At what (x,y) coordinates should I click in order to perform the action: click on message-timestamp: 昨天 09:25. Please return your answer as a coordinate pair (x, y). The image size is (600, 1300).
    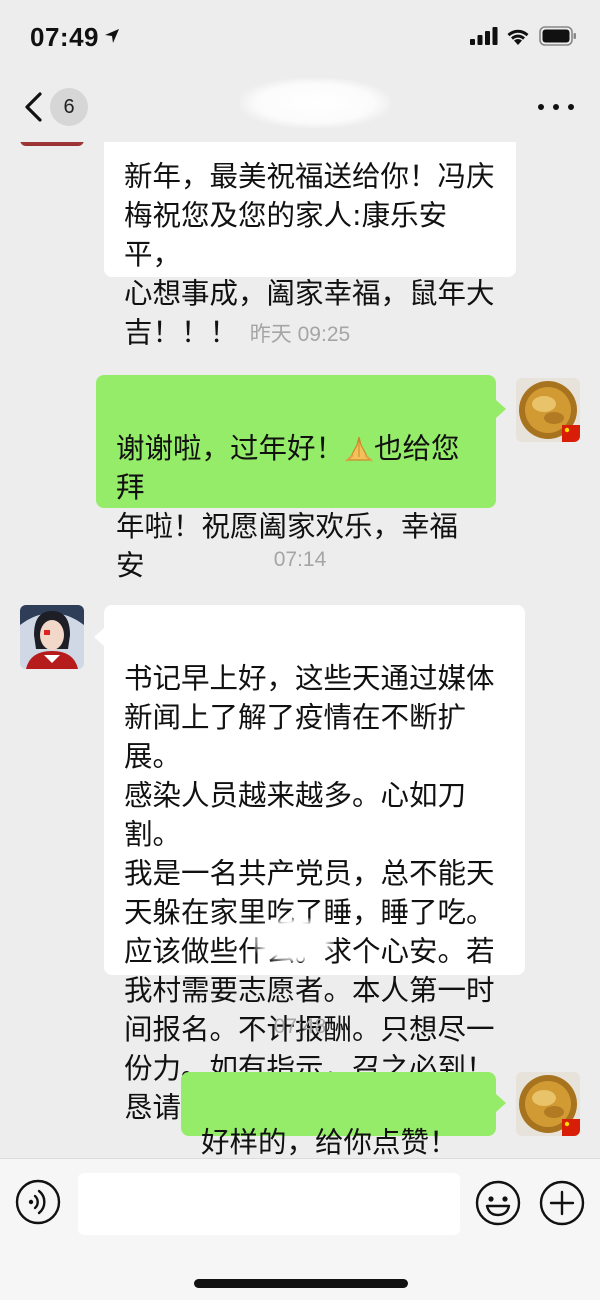
    Looking at the image, I should click on (300, 334).